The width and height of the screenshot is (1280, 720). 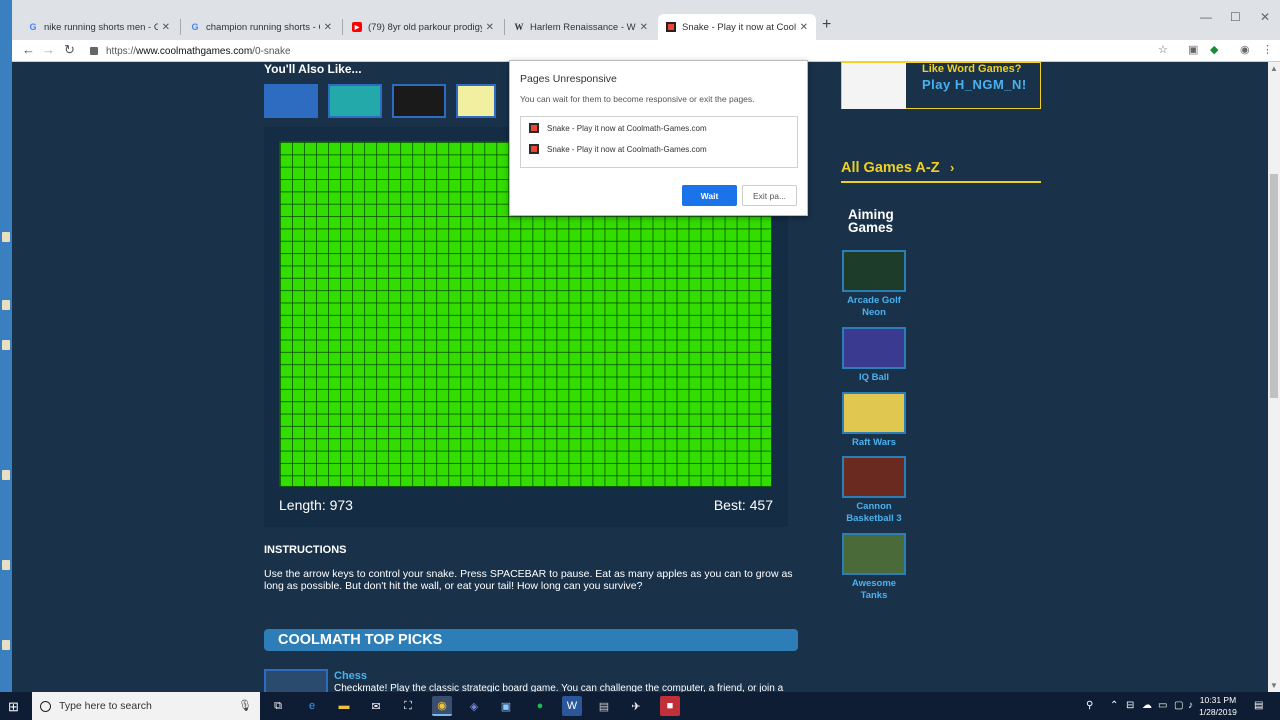 What do you see at coordinates (261, 27) in the screenshot?
I see `tab-champion-shorts: G champion running shorts - Goog ✕` at bounding box center [261, 27].